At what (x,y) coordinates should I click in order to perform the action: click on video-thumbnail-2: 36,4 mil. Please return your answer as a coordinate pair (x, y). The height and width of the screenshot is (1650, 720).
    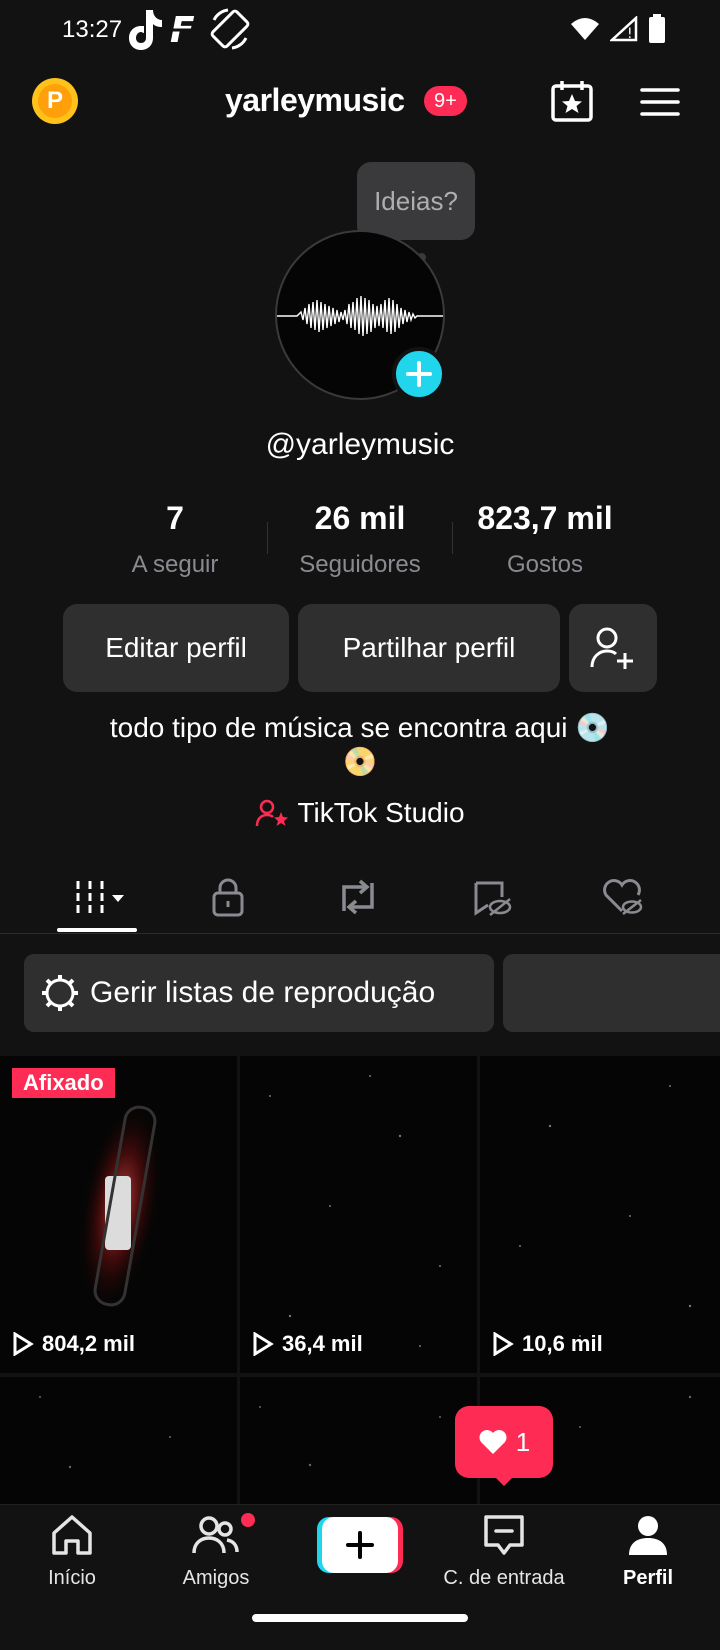
    Looking at the image, I should click on (358, 1214).